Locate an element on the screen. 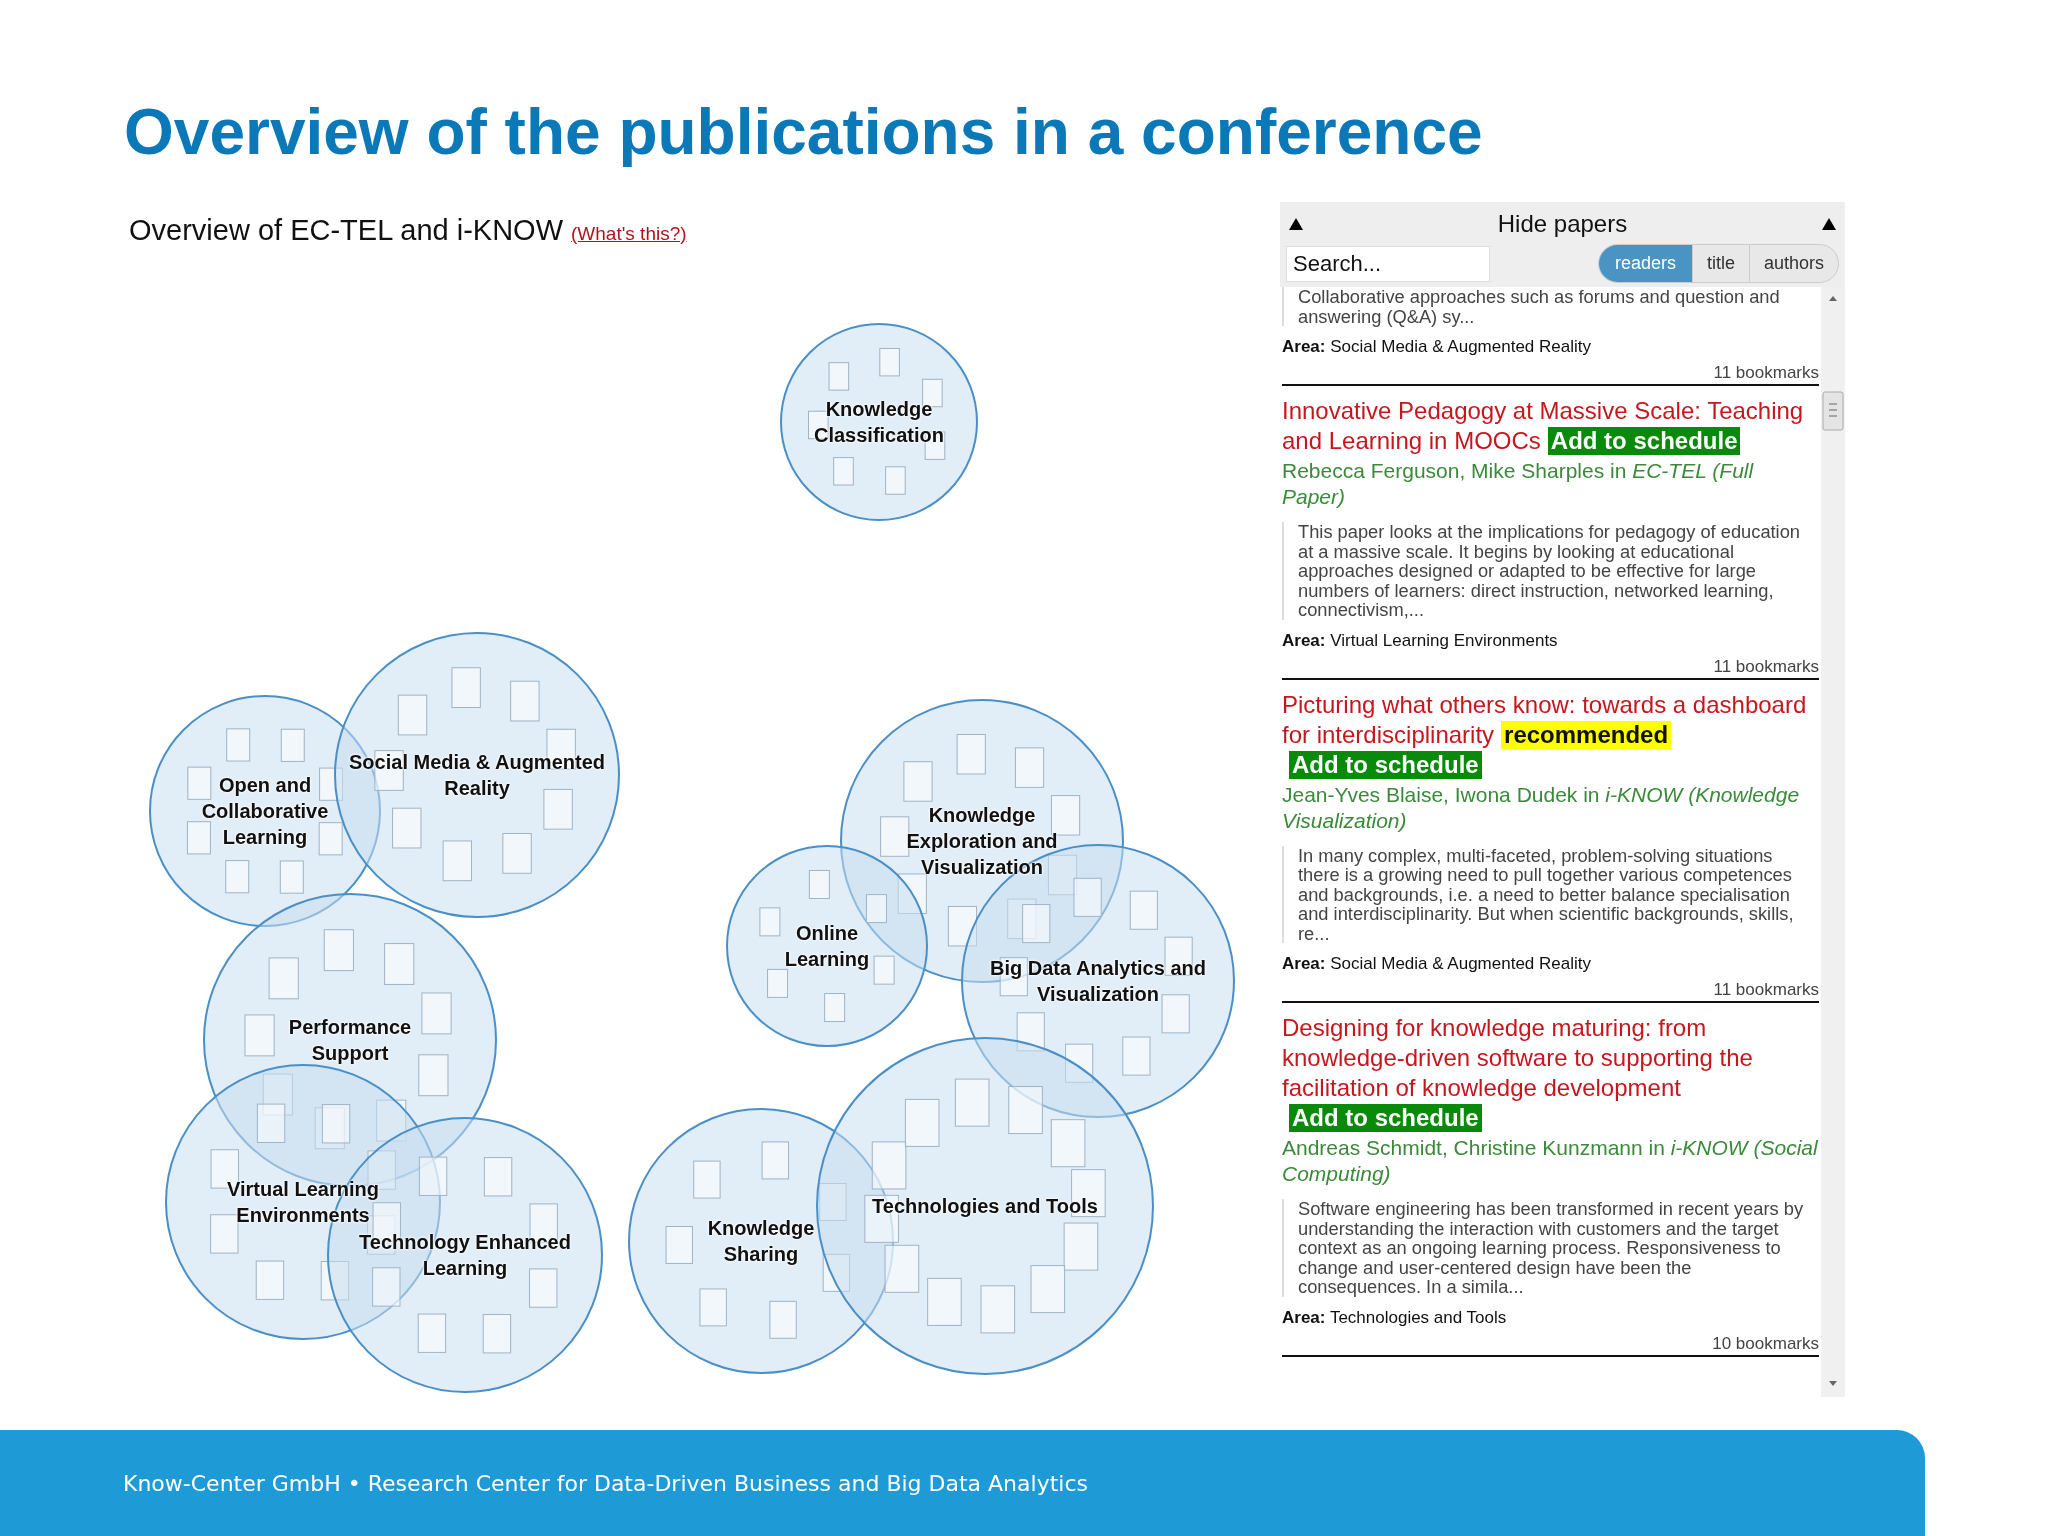 Image resolution: width=2048 pixels, height=1536 pixels. paper-authors: Andreas Schmidt, Christine Kunzmann in i-KNOW (Social Computing) is located at coordinates (1550, 1161).